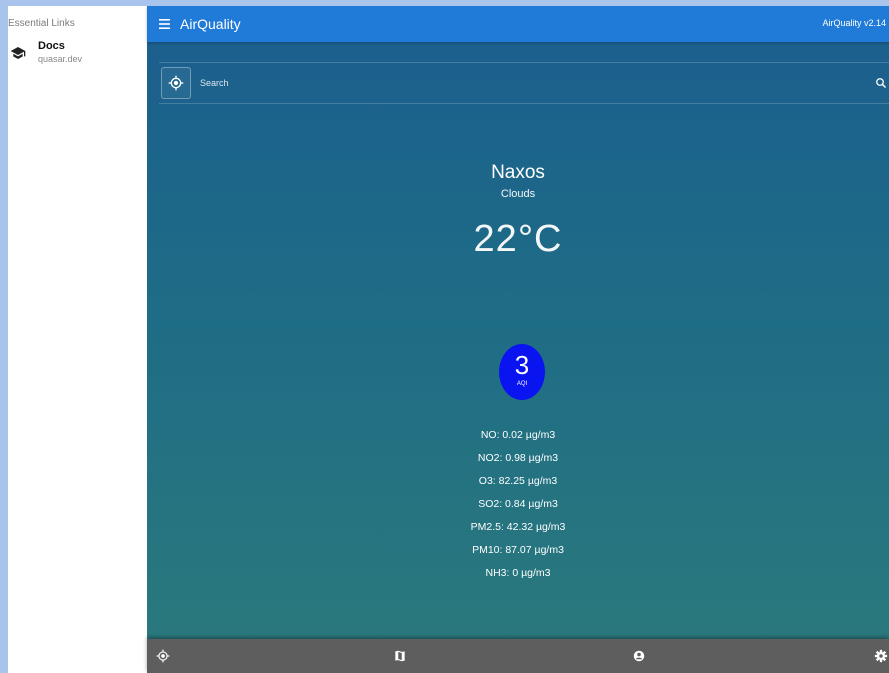 This screenshot has height=673, width=889. I want to click on pollutant-item: NH3: 0 µg/m3, so click(518, 573).